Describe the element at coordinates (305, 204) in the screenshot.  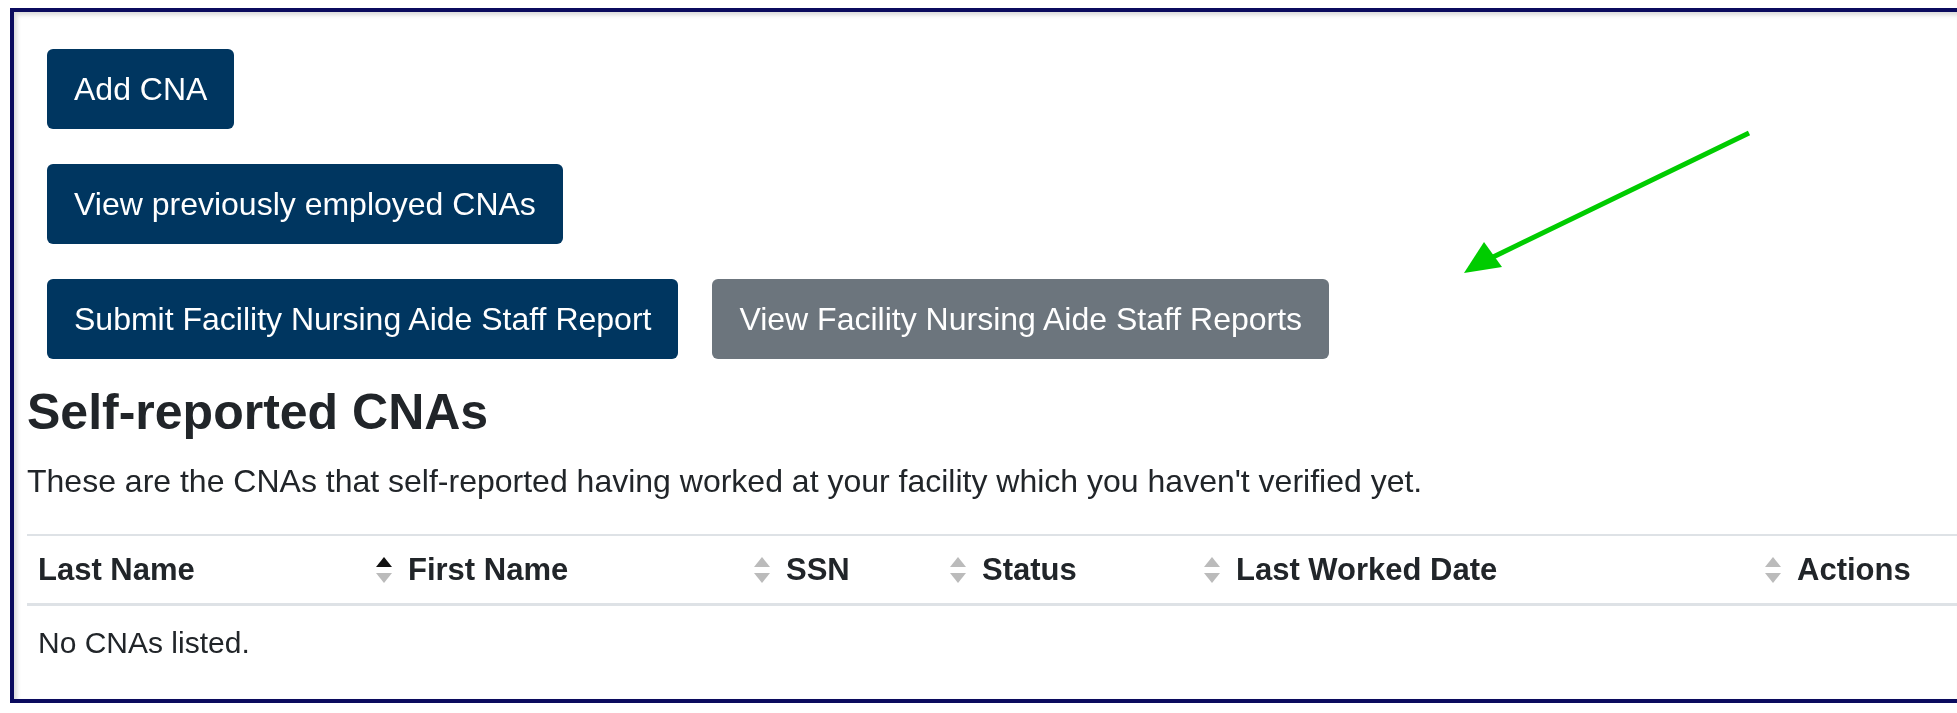
I see `primary-button: View previously employed CNAs` at that location.